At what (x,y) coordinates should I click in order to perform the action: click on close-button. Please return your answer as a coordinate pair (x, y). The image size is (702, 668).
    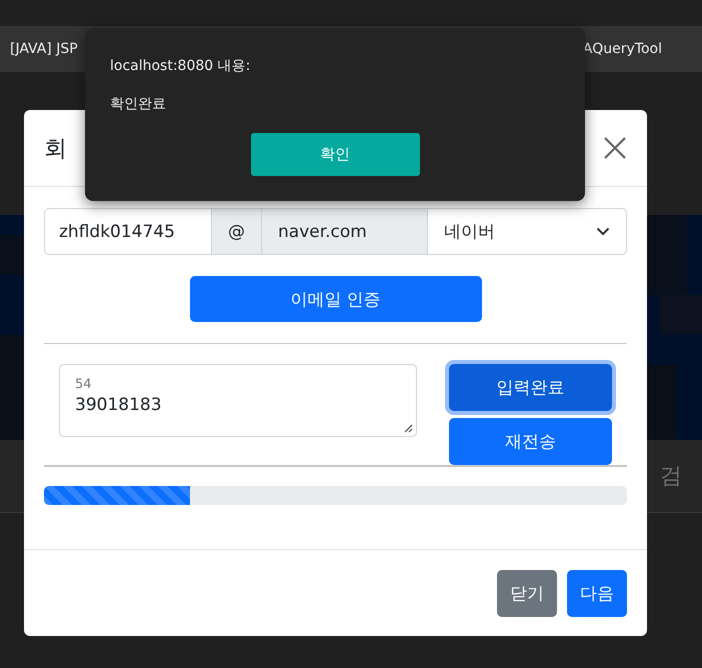
    Looking at the image, I should click on (615, 148).